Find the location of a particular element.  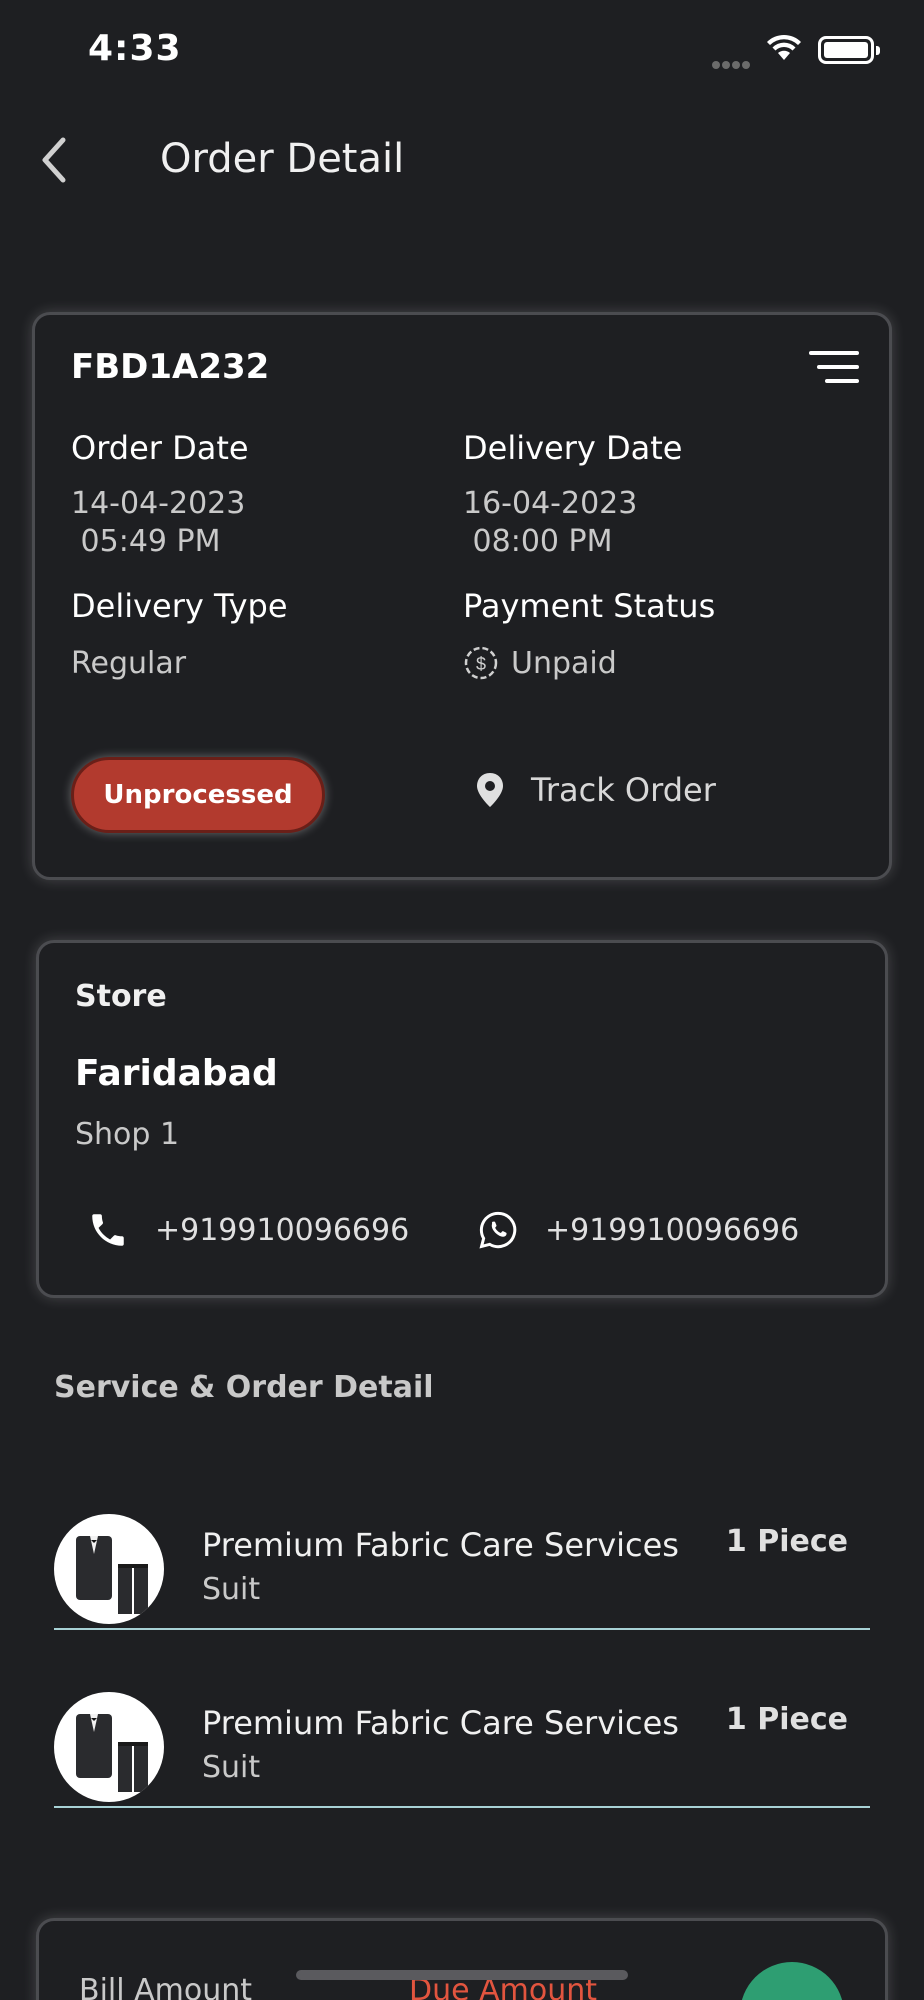

status-bar: 4:33 is located at coordinates (462, 50).